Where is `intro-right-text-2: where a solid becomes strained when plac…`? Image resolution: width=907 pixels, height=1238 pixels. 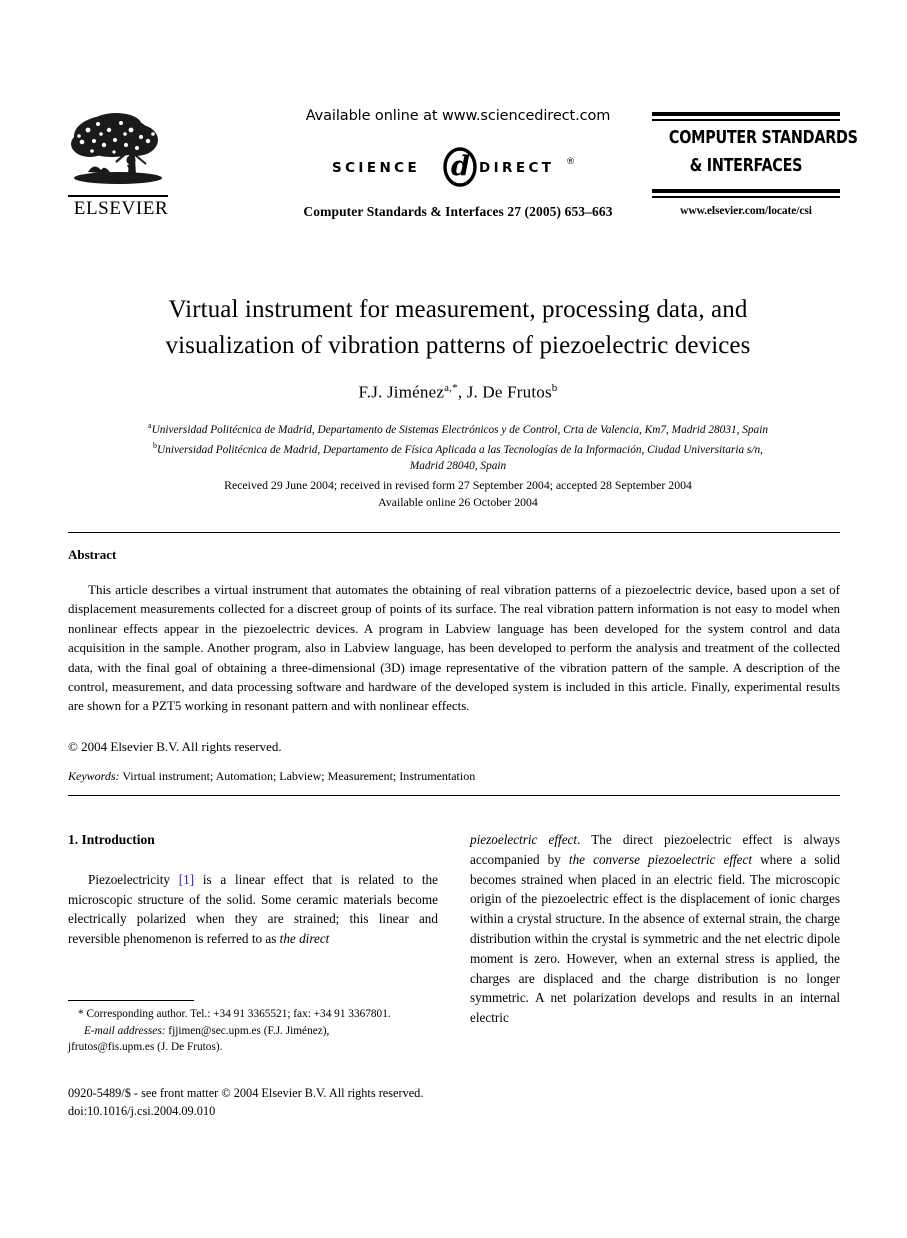
intro-right-text-2: where a solid becomes strained when plac… is located at coordinates (655, 938).